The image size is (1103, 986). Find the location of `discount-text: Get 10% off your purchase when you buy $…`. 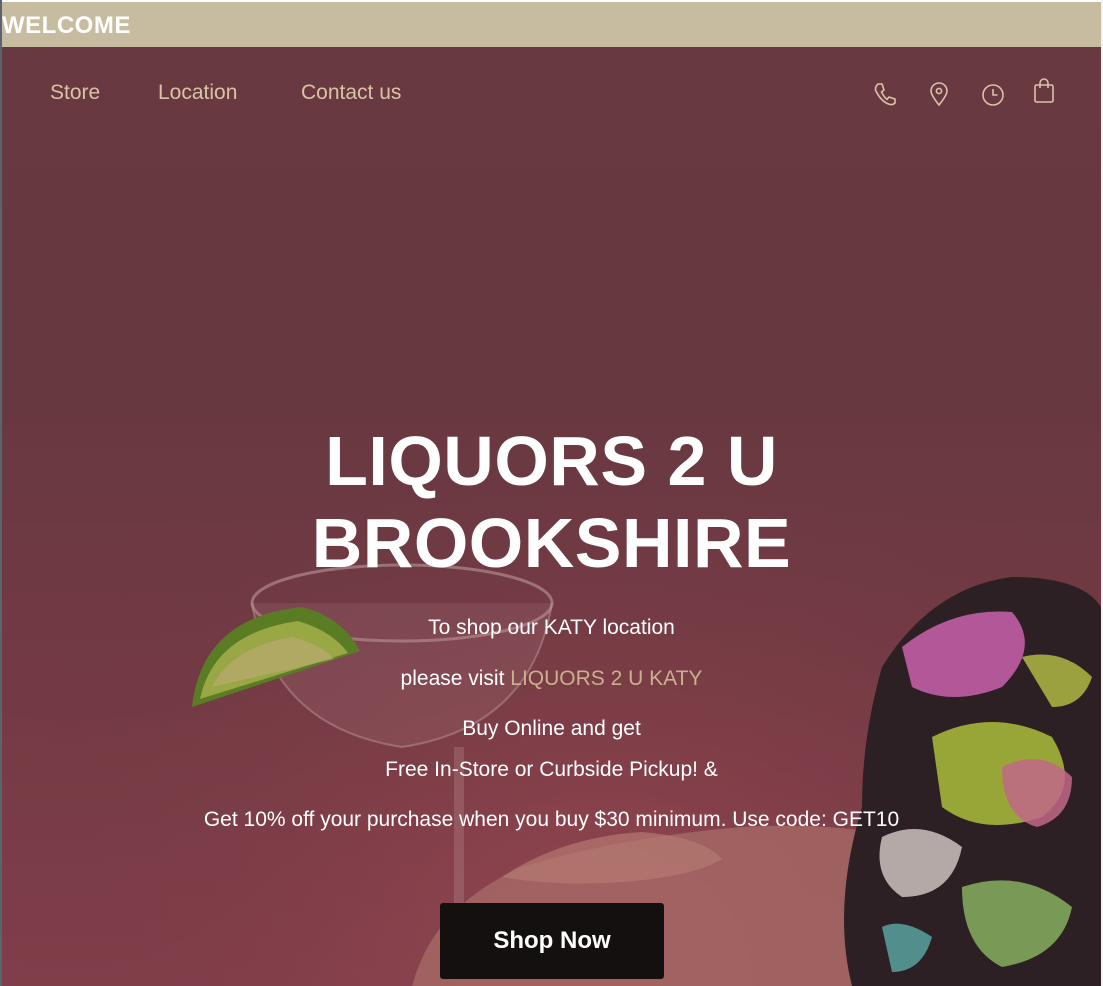

discount-text: Get 10% off your purchase when you buy $… is located at coordinates (551, 819).